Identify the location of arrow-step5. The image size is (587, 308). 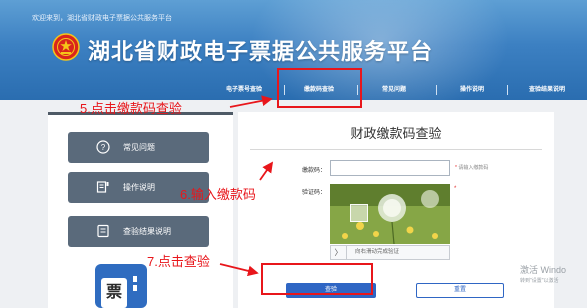
(251, 101).